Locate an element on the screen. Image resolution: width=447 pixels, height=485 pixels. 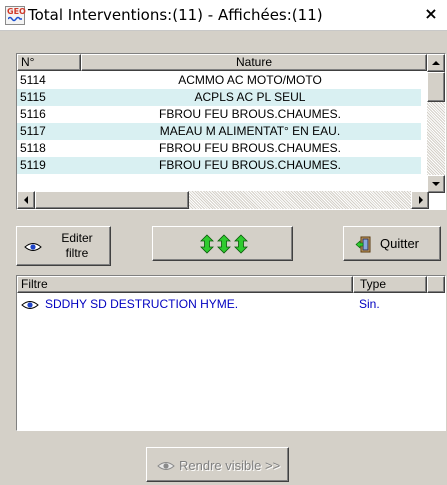
up-down-arrows-icon is located at coordinates (224, 244).